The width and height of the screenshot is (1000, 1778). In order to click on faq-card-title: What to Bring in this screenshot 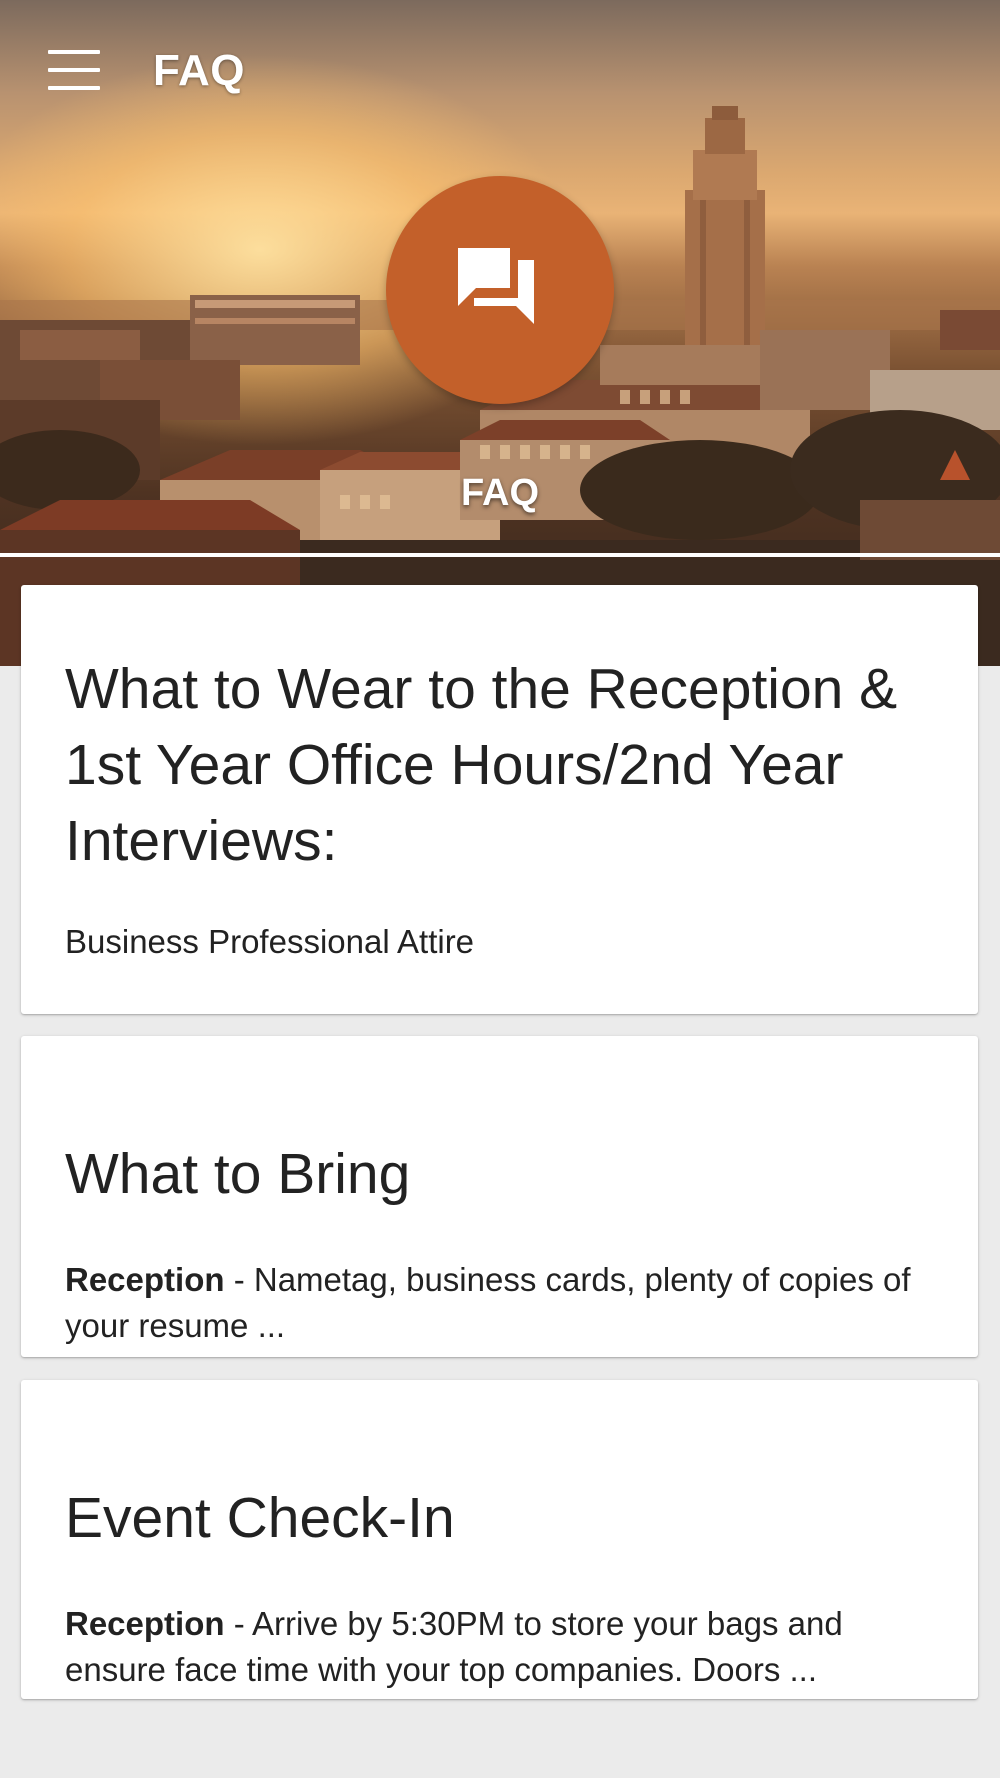, I will do `click(238, 1174)`.